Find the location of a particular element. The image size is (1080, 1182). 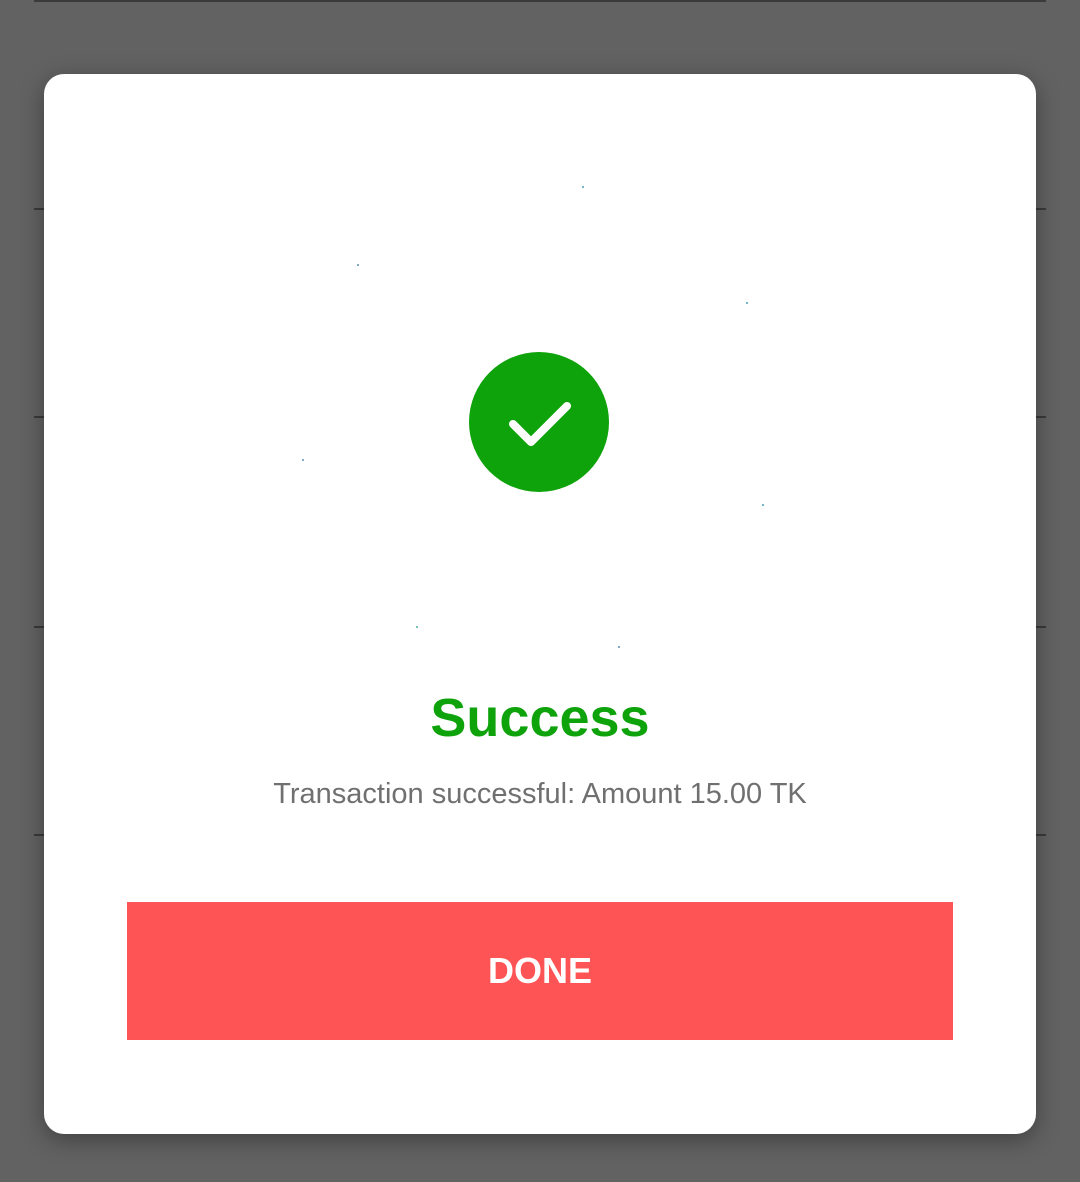

checkmark-circle-icon is located at coordinates (539, 422).